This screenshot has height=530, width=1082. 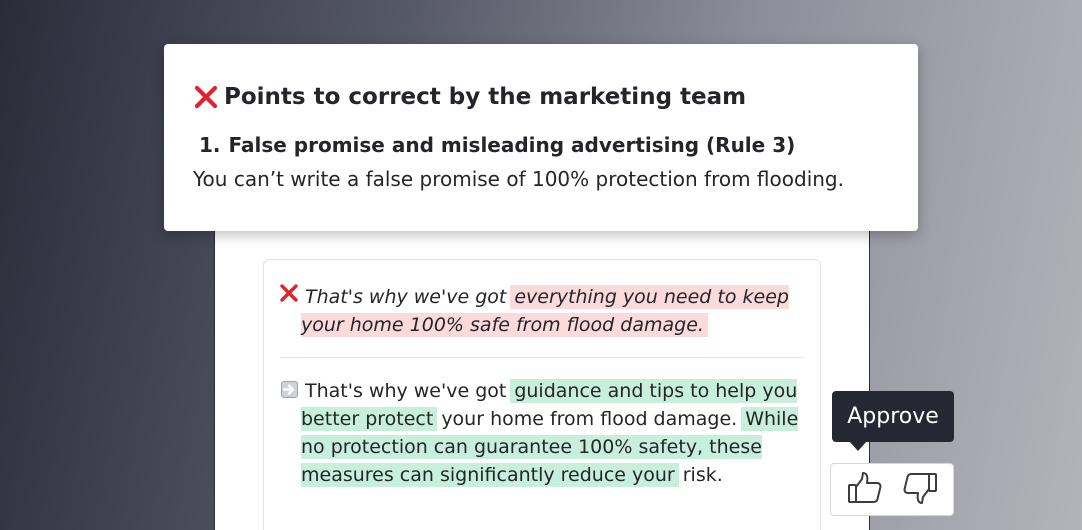 I want to click on feedback-buttons, so click(x=892, y=489).